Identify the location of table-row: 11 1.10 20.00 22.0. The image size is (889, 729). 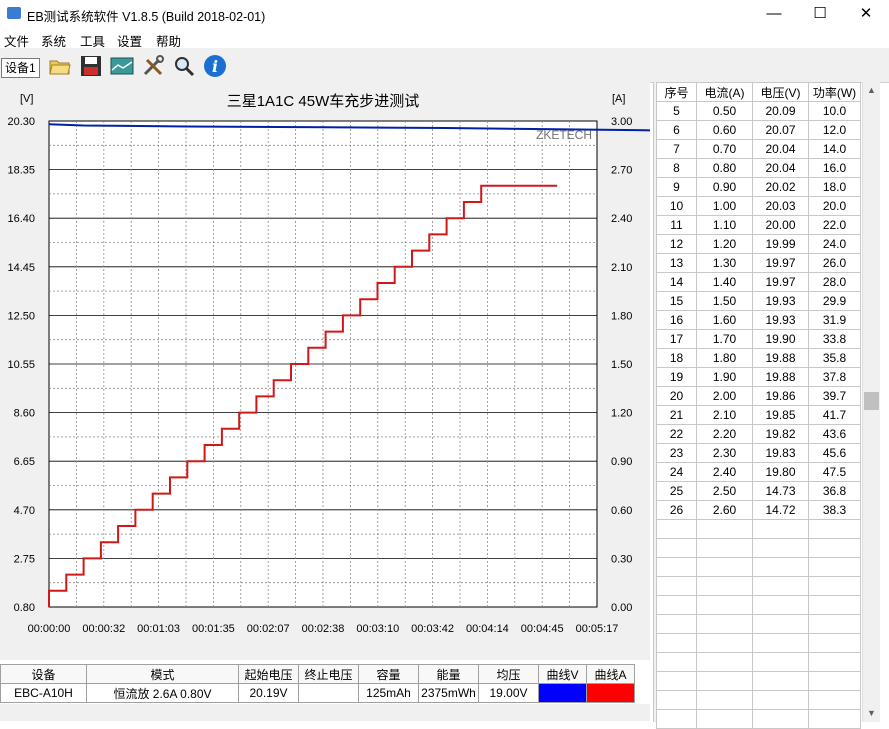
(758, 225).